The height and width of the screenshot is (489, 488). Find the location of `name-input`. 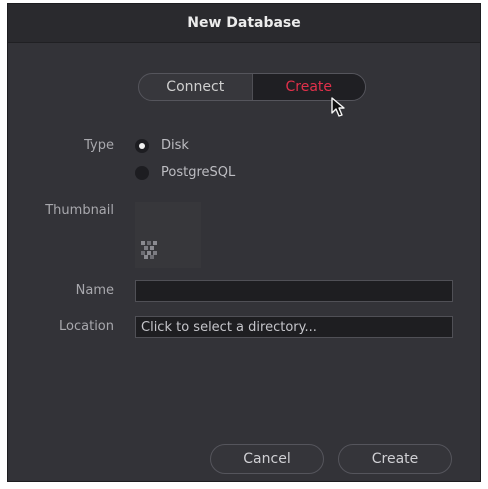

name-input is located at coordinates (294, 291).